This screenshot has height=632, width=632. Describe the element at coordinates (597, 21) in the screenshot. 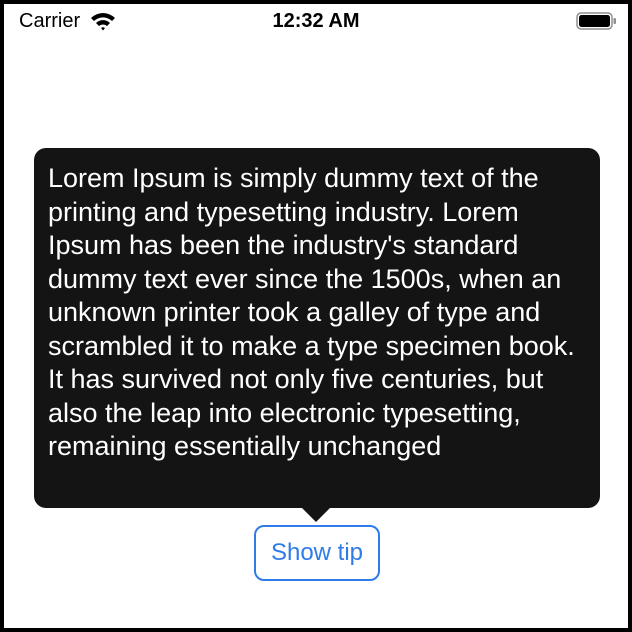

I see `battery-icon` at that location.